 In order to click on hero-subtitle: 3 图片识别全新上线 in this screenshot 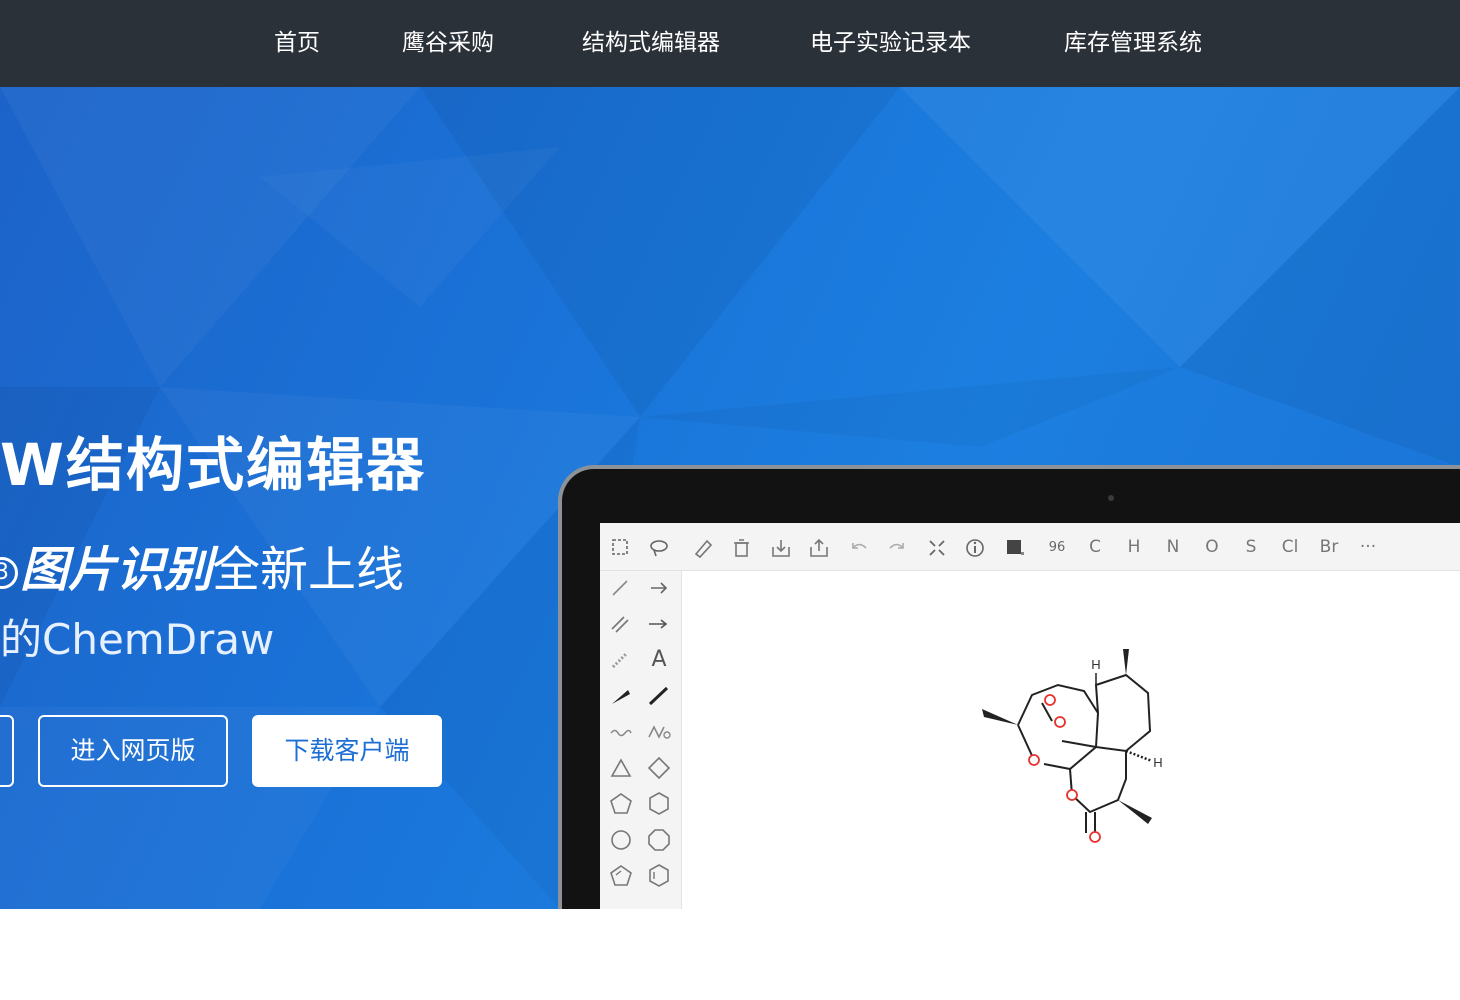, I will do `click(240, 570)`.